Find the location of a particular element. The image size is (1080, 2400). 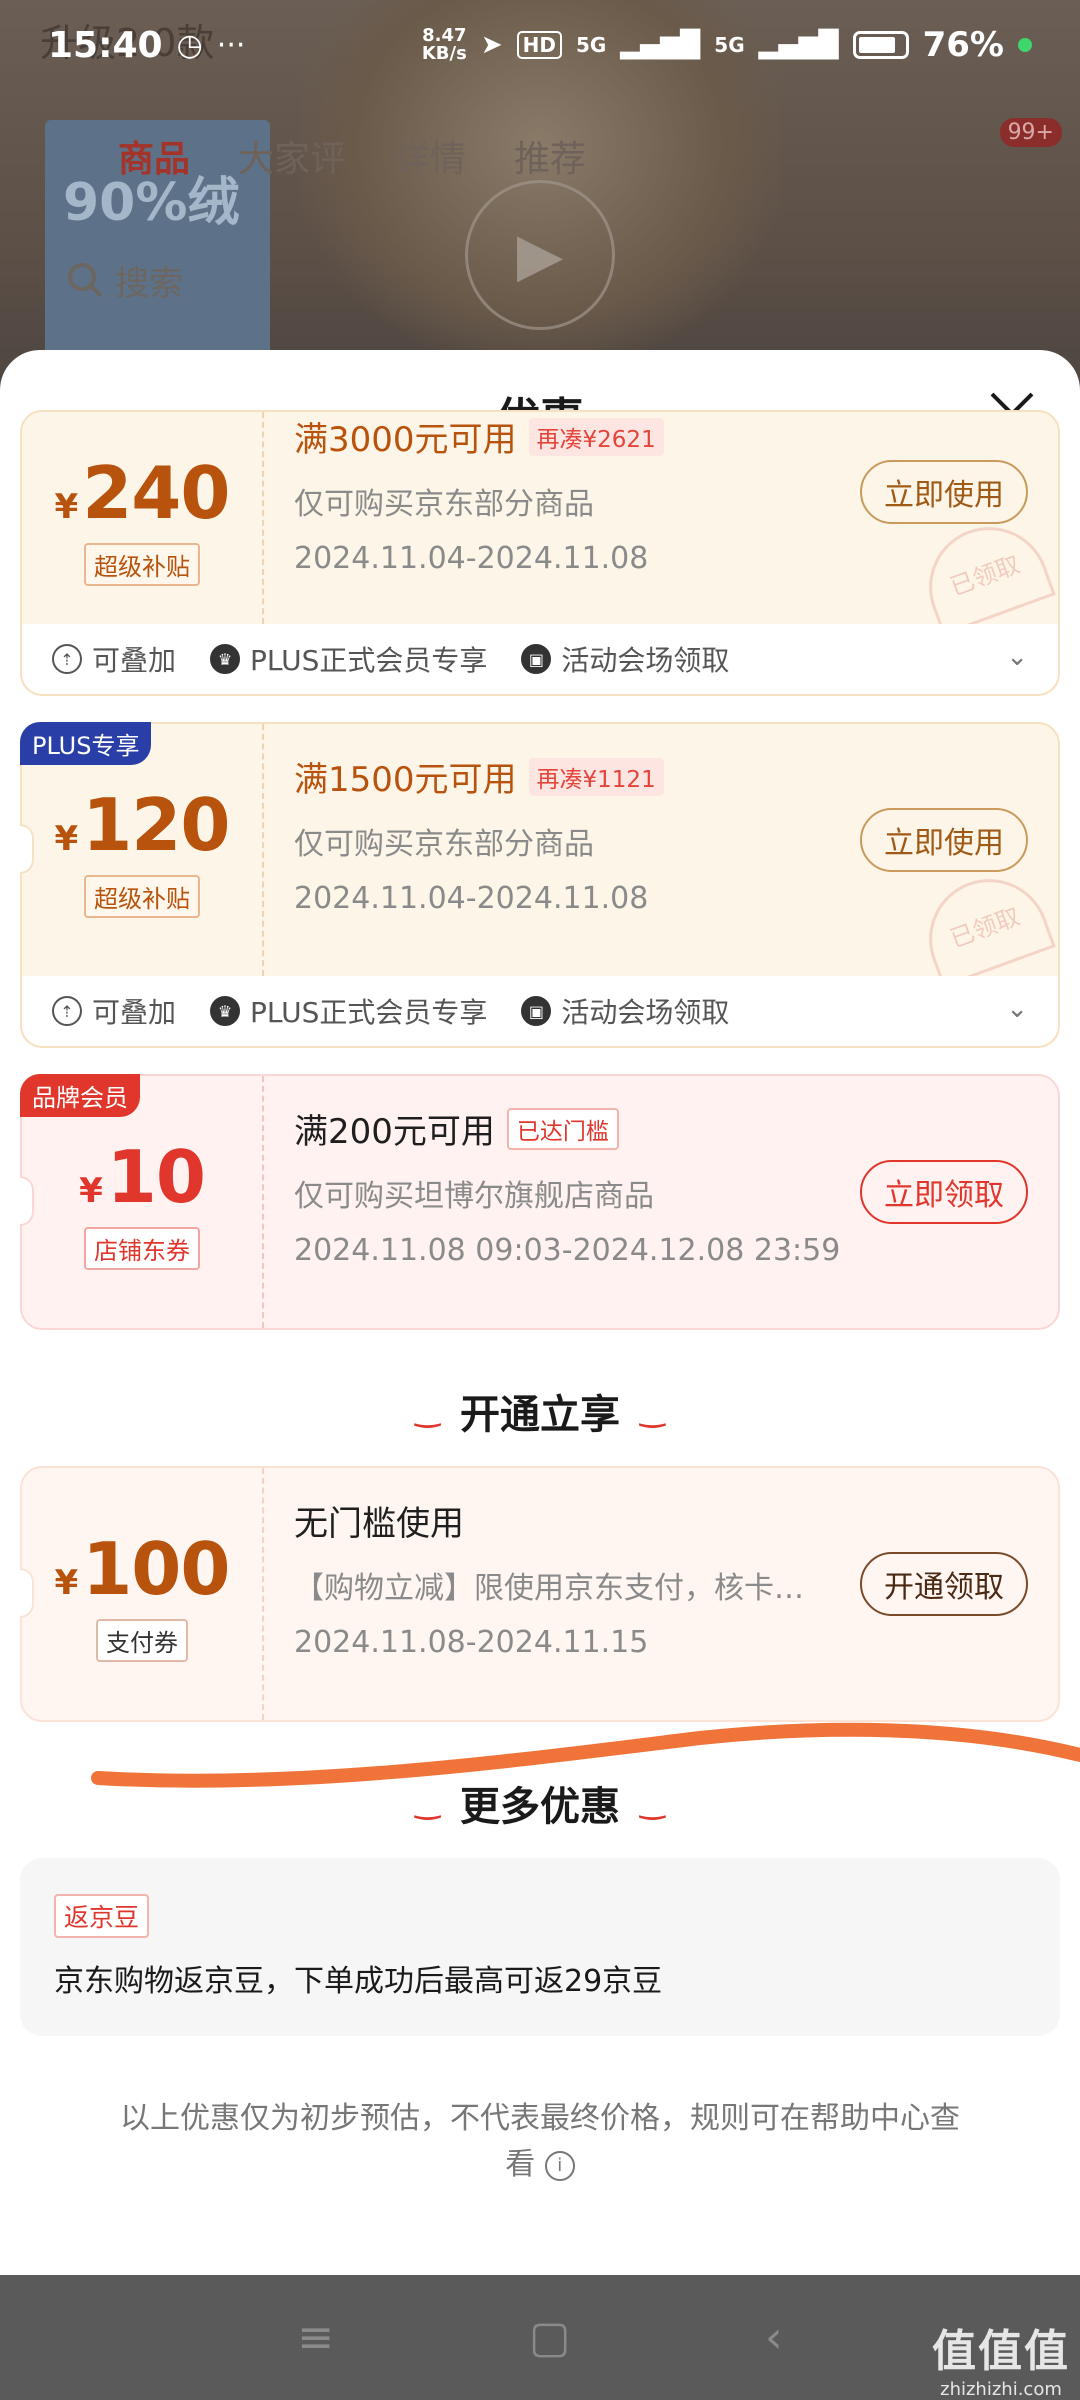

system-nav-bar: ≡ ▢ ‹ is located at coordinates (540, 2337).